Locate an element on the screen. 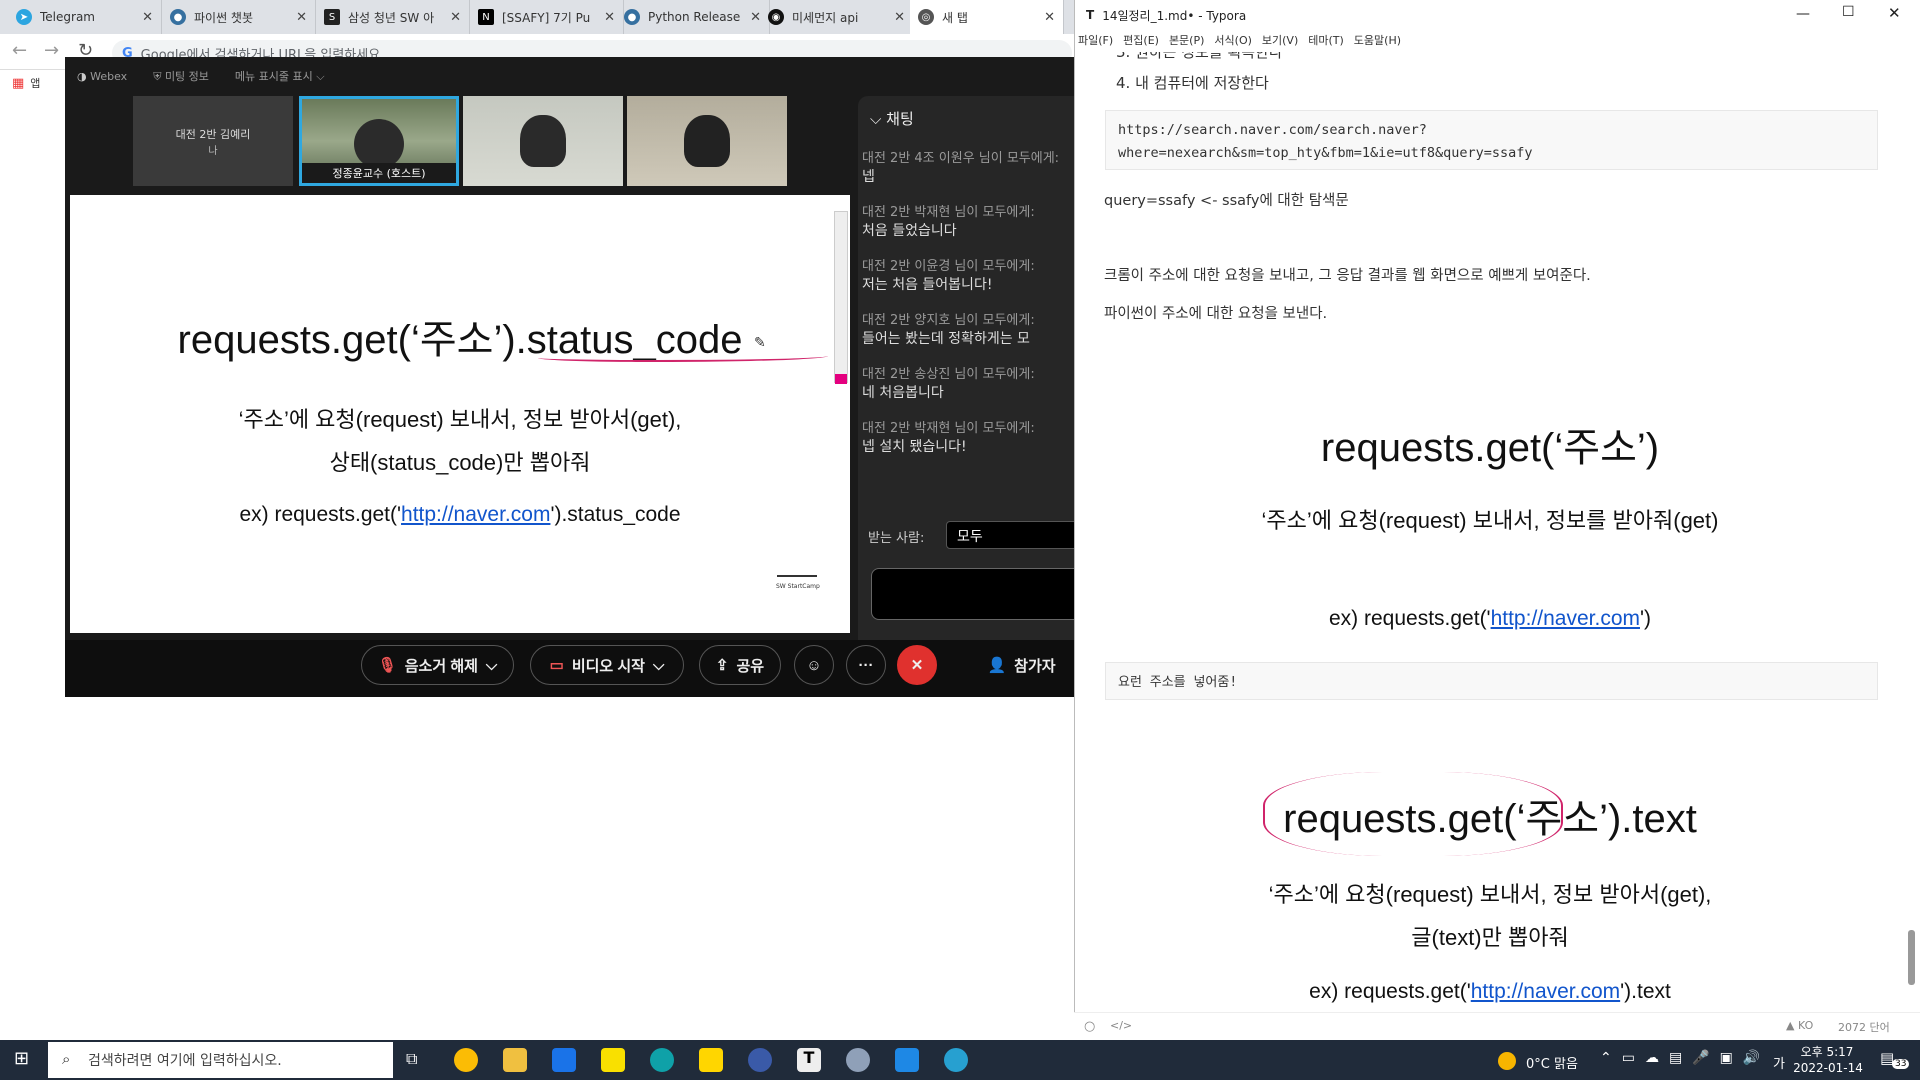  maximize-icon: ☐ is located at coordinates (1848, 12).